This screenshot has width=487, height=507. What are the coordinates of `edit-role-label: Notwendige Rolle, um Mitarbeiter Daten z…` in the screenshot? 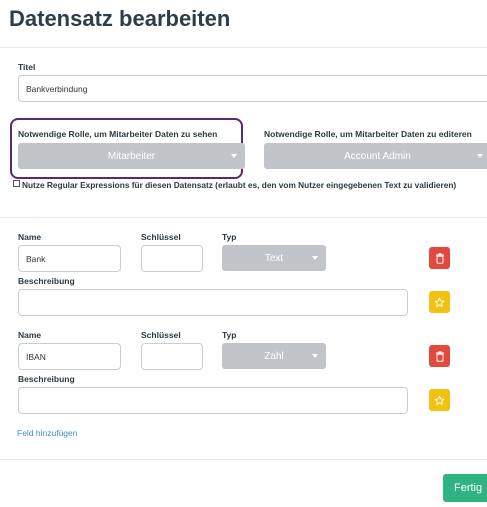 It's located at (368, 134).